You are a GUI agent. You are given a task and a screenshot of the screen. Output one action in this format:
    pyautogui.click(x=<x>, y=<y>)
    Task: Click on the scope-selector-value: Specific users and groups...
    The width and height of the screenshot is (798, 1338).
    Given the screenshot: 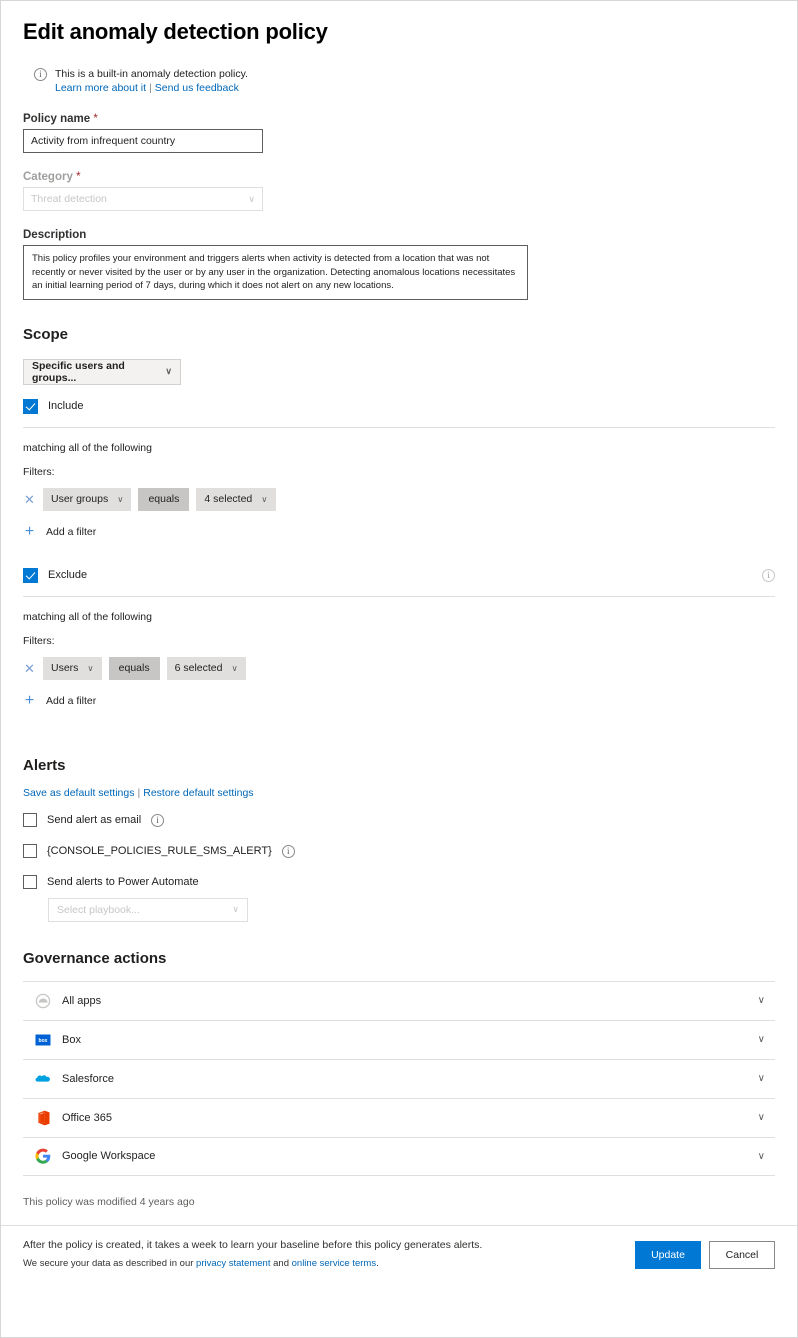 What is the action you would take?
    pyautogui.click(x=78, y=371)
    